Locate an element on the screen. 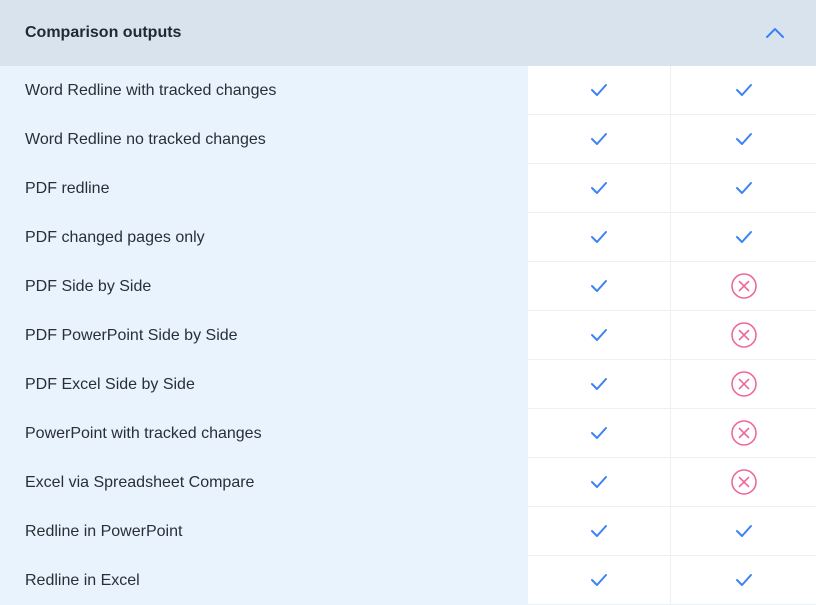 The width and height of the screenshot is (816, 605). table-row: Redline in Excel is located at coordinates (408, 580).